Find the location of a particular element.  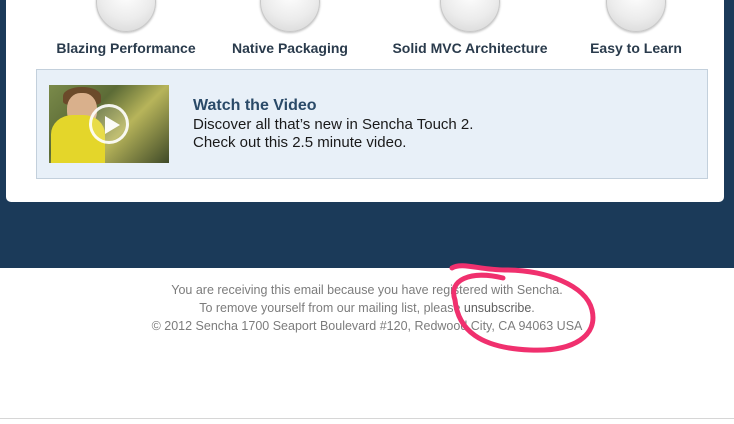

video-thumbnail is located at coordinates (109, 124).